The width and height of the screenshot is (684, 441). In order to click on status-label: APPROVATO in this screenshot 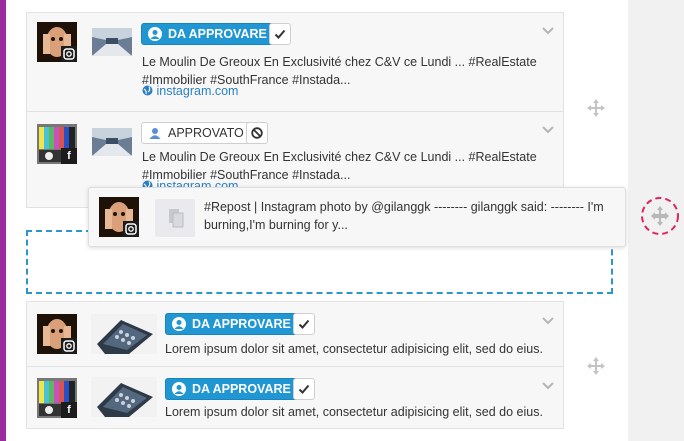, I will do `click(206, 133)`.